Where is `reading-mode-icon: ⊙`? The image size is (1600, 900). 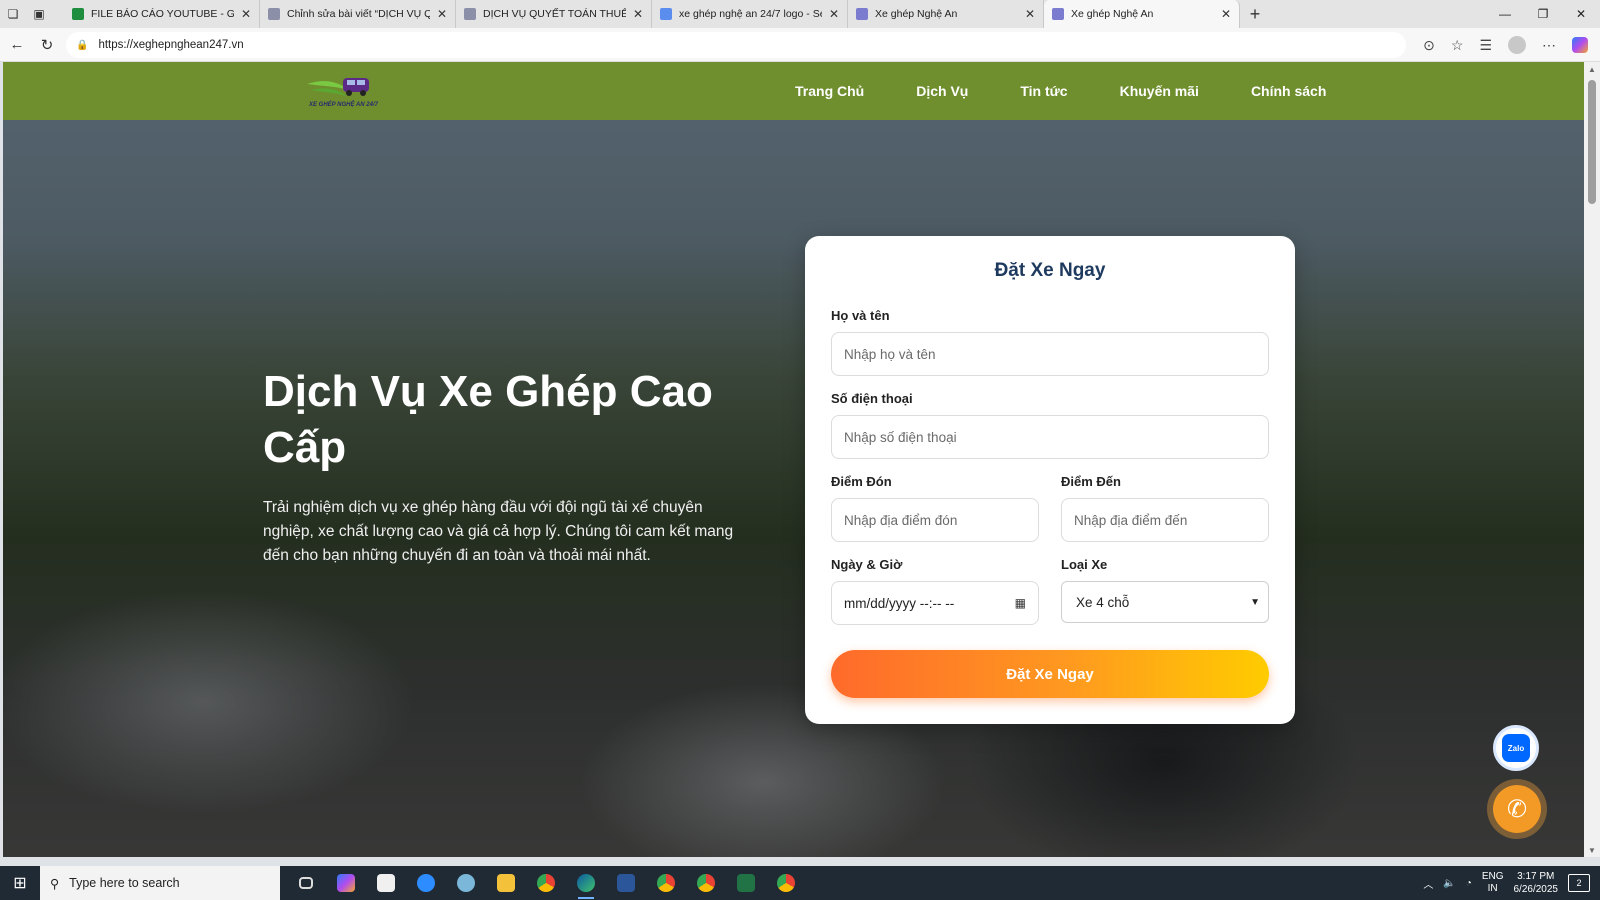
reading-mode-icon: ⊙ is located at coordinates (1429, 45).